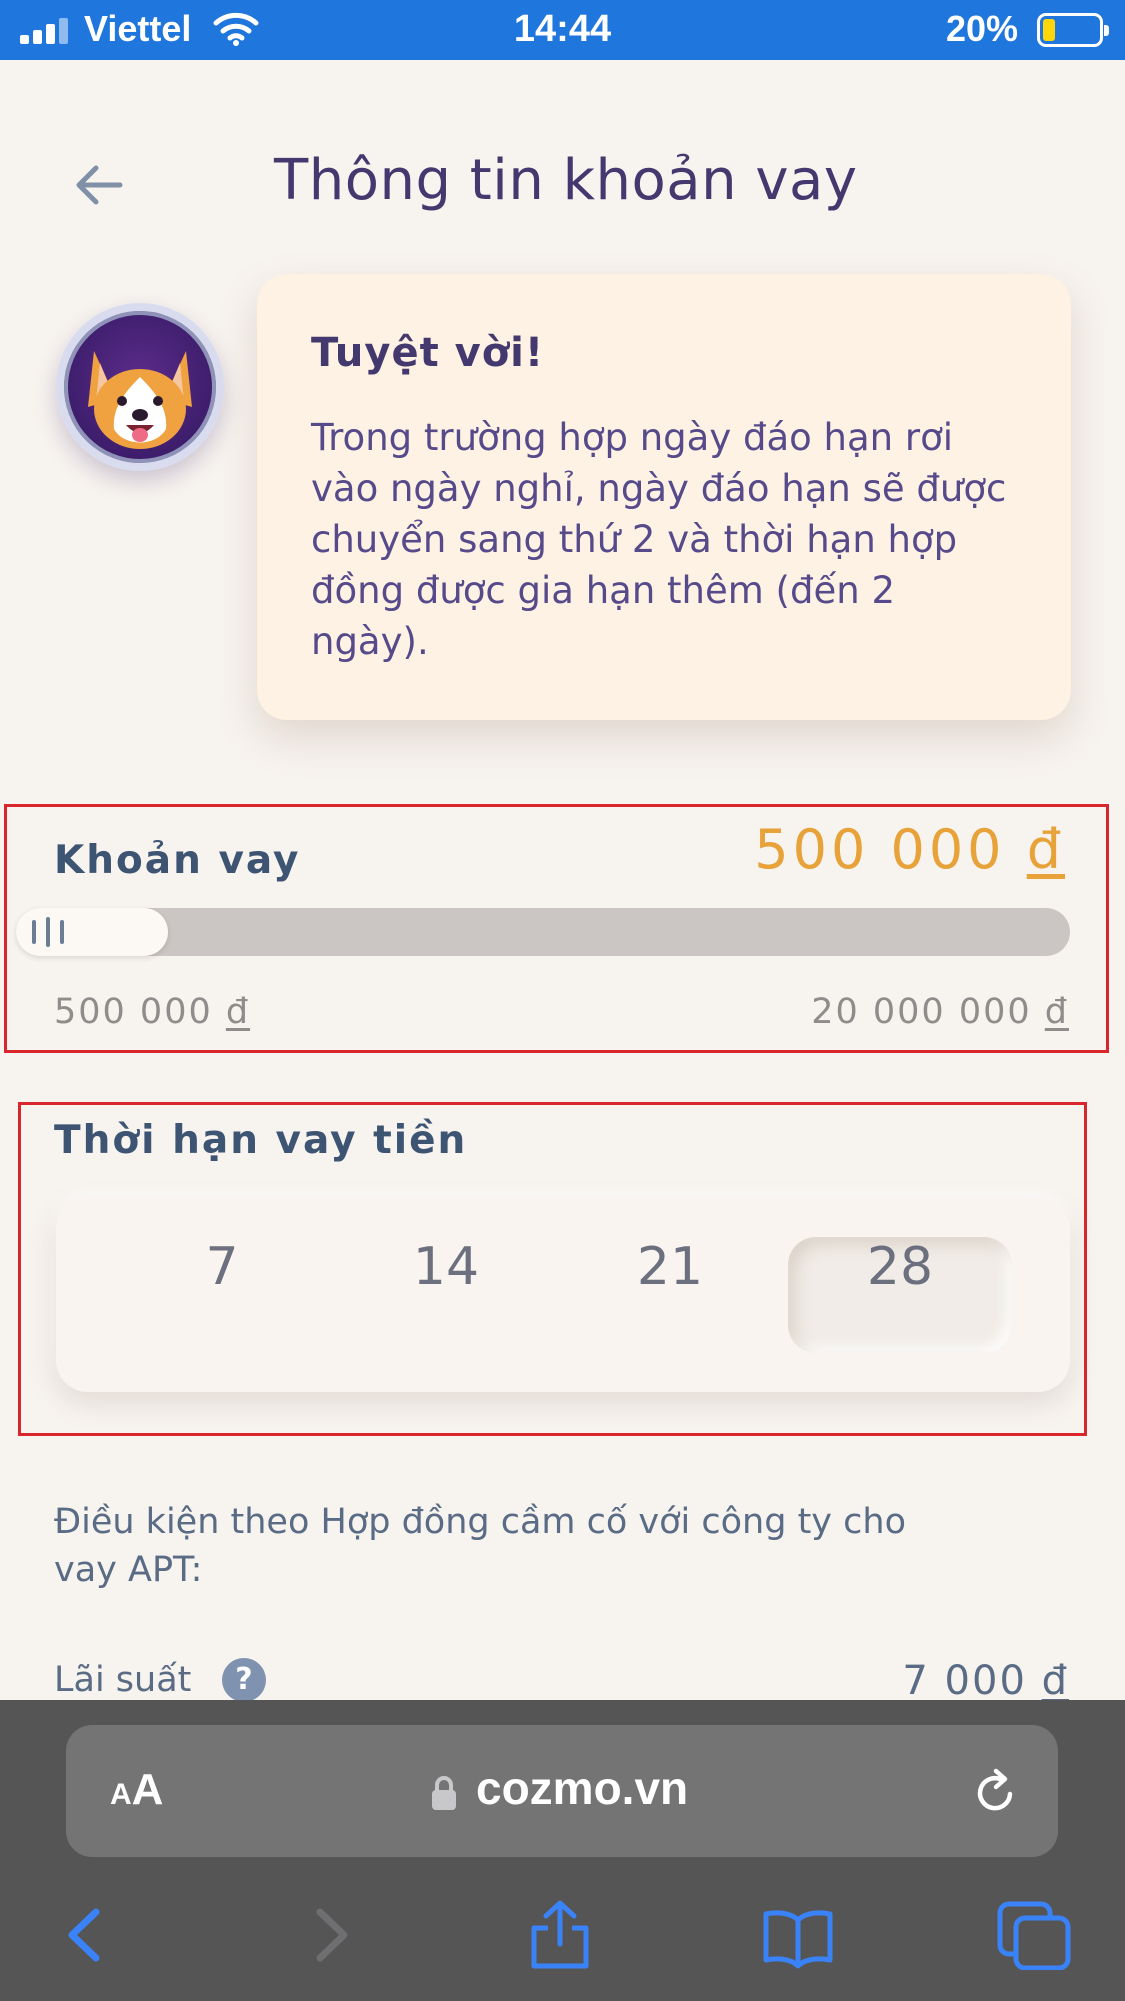  Describe the element at coordinates (1056, 1012) in the screenshot. I see `loan-max-currency: đ` at that location.